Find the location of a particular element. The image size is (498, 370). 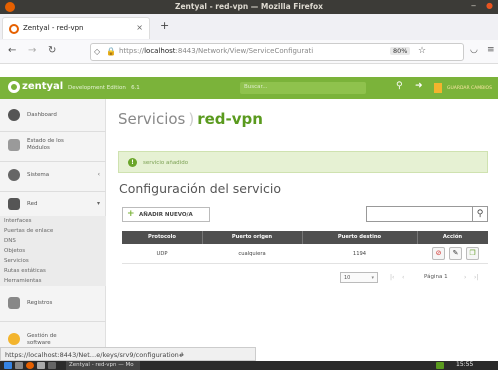

sidebar-item-logs: Registros is located at coordinates (53, 304).